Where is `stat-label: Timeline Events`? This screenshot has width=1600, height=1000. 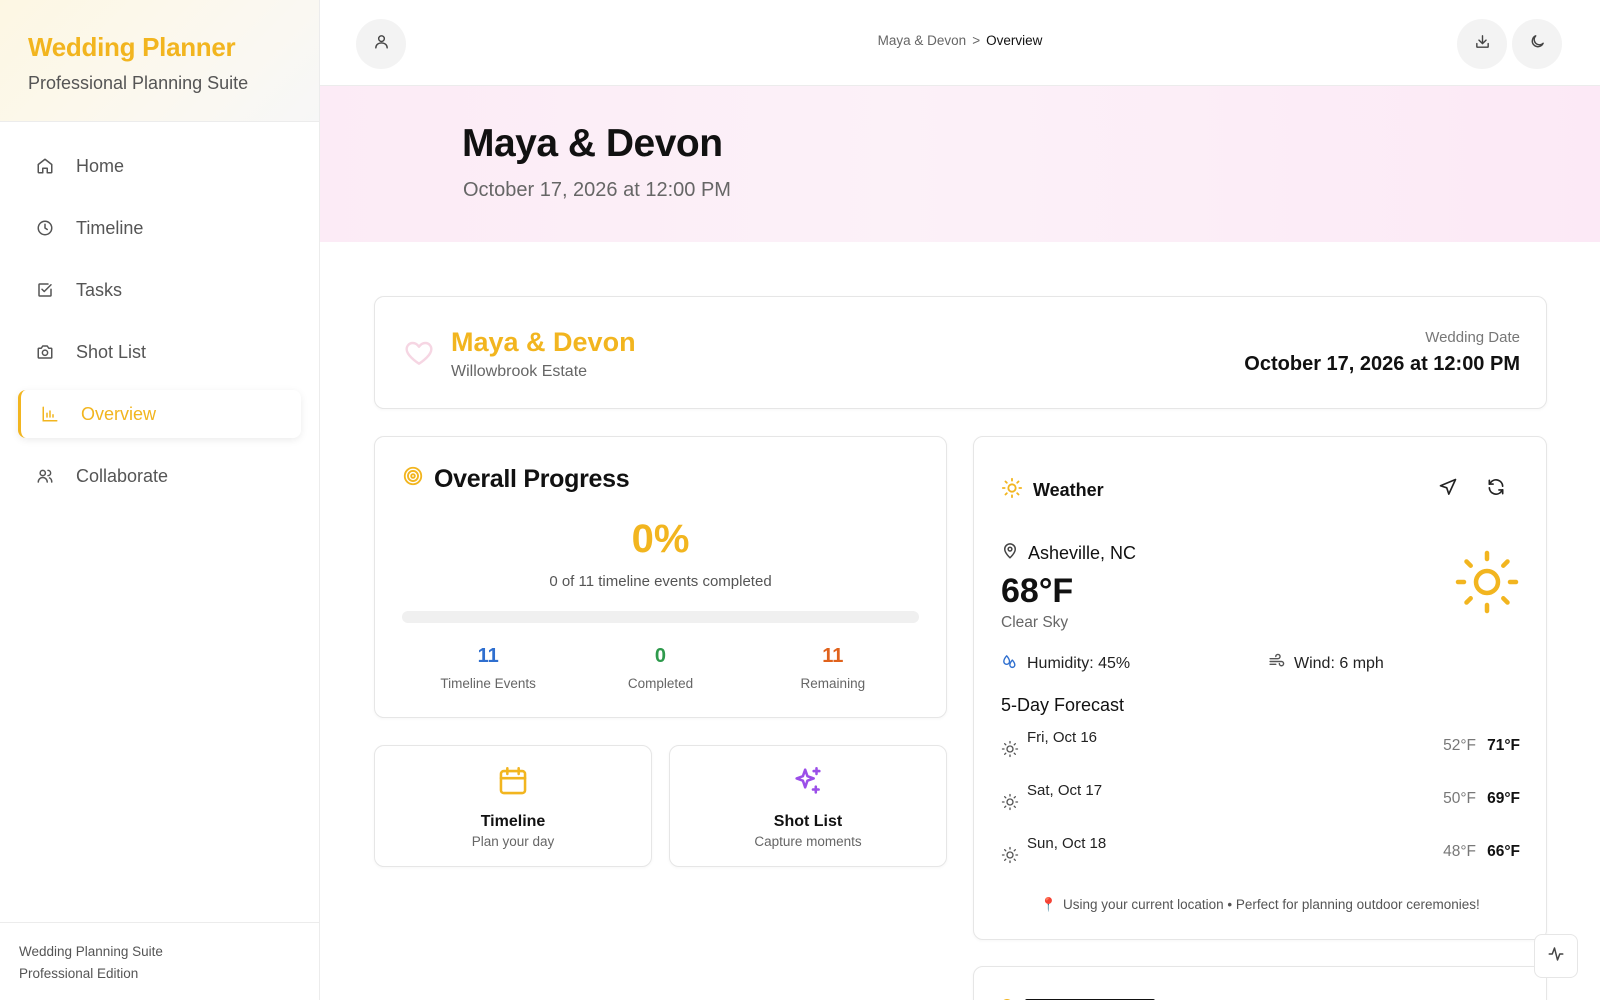 stat-label: Timeline Events is located at coordinates (488, 683).